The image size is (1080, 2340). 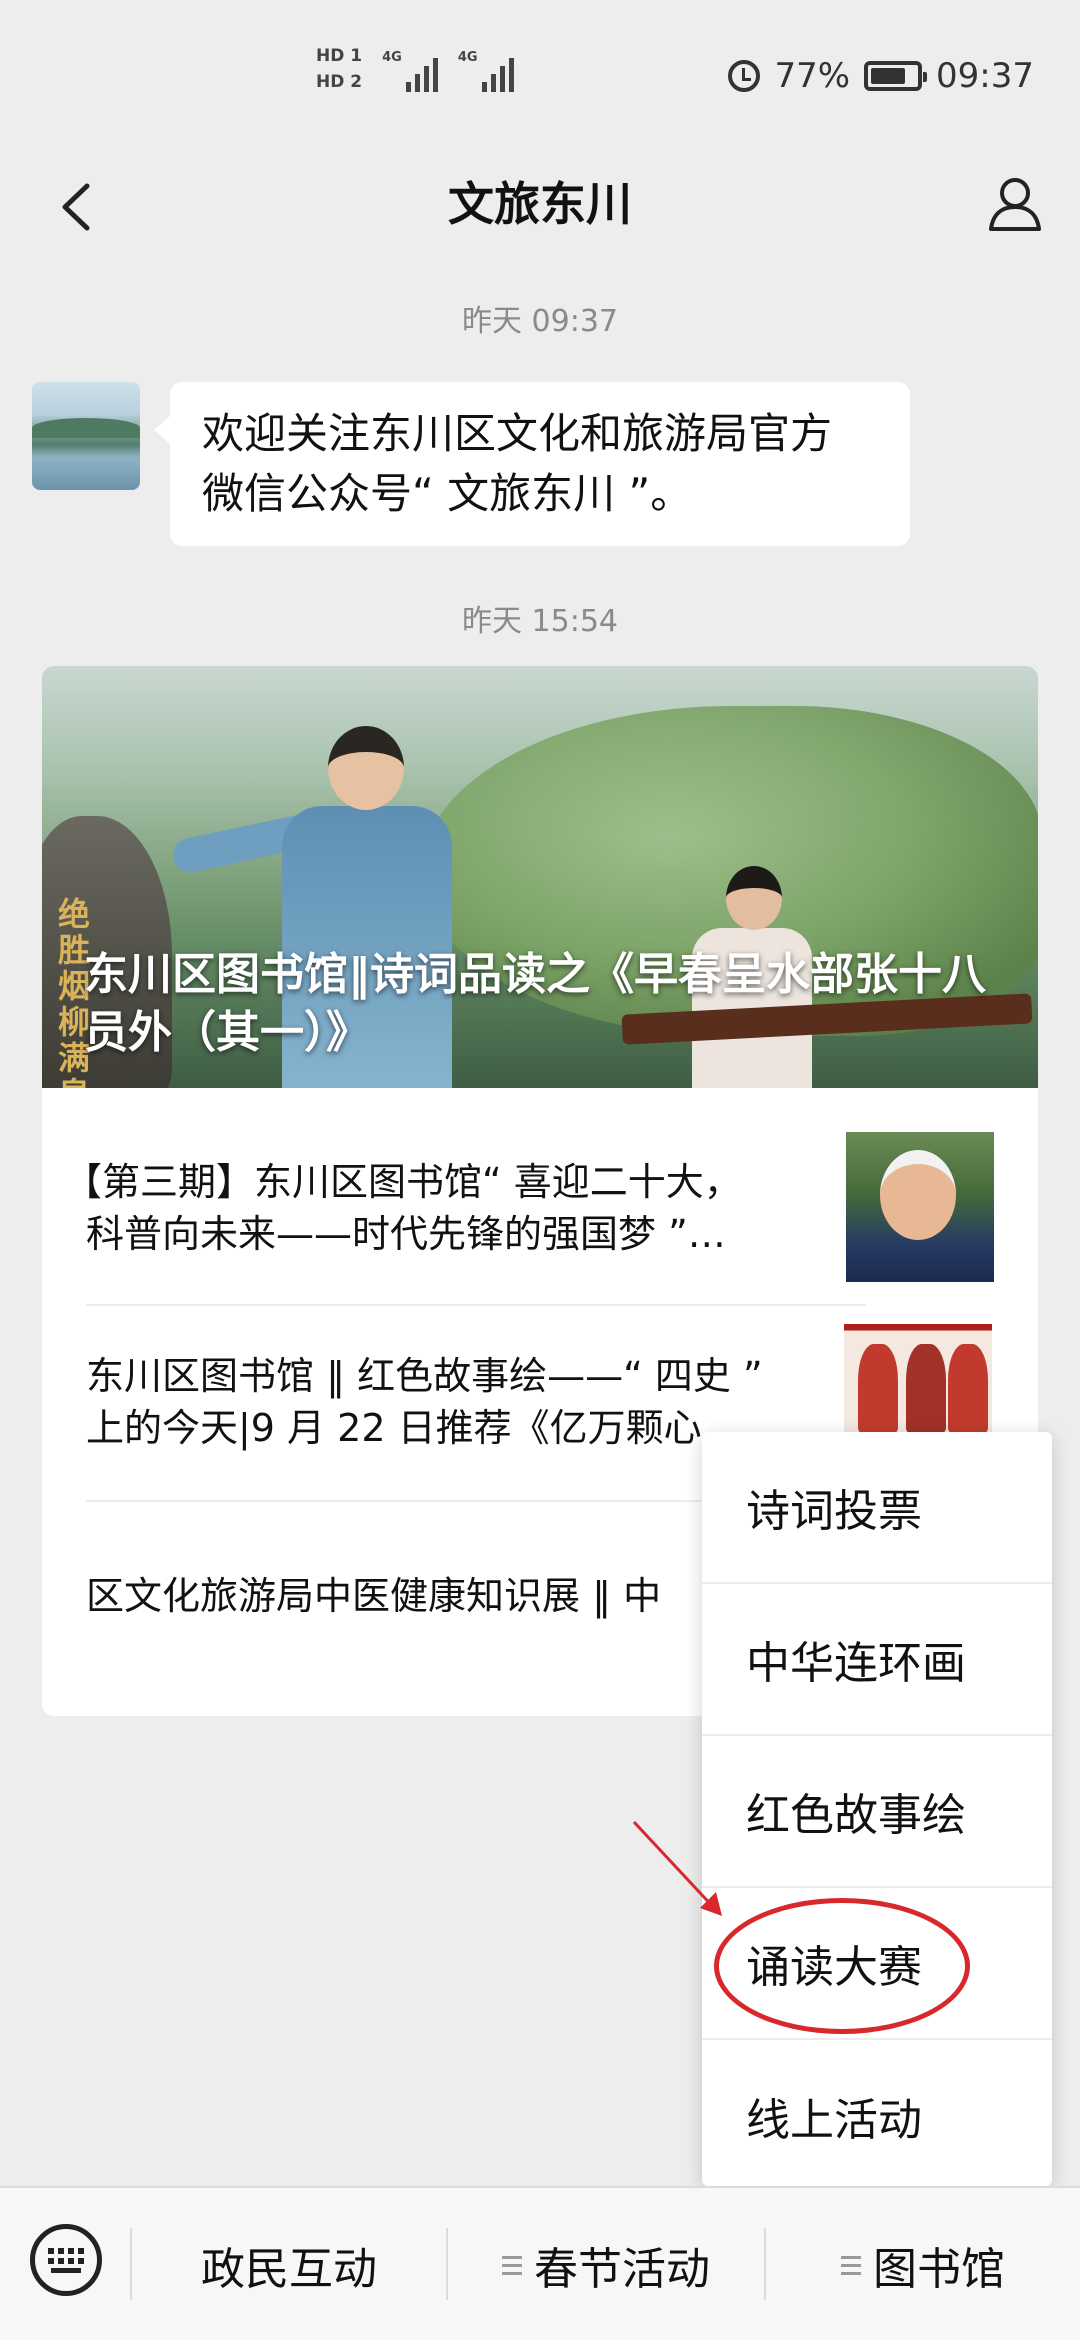 I want to click on clock: 09:37, so click(x=985, y=76).